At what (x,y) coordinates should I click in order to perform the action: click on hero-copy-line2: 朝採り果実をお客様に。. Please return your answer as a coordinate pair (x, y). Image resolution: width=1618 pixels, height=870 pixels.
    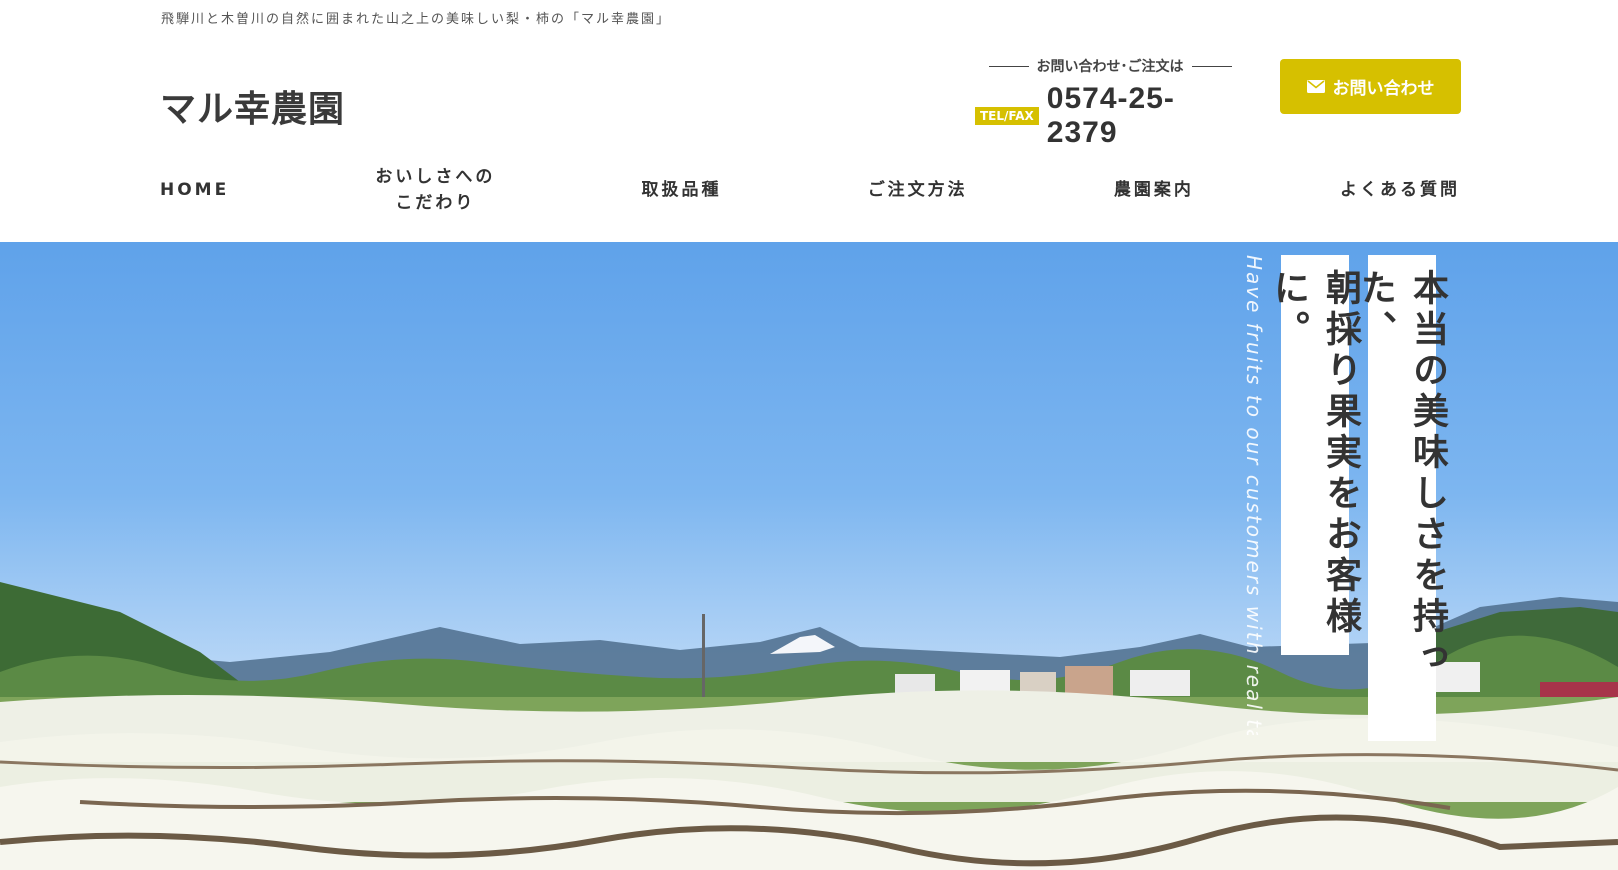
    Looking at the image, I should click on (1315, 455).